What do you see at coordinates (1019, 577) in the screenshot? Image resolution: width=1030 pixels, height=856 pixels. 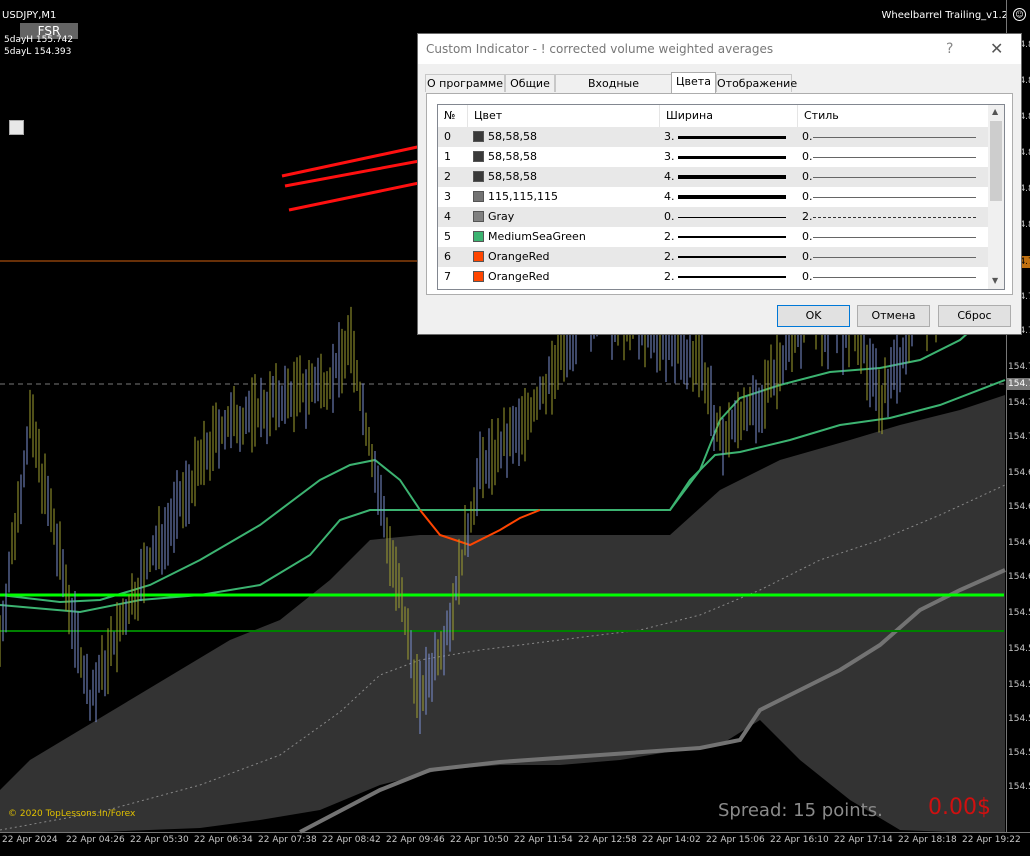 I see `y-axis-label: 154.6` at bounding box center [1019, 577].